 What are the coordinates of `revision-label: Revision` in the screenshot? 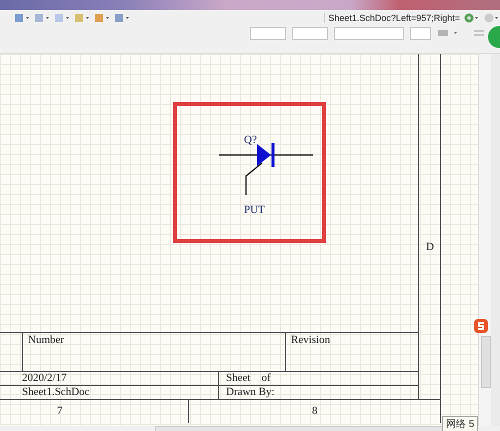 It's located at (310, 340).